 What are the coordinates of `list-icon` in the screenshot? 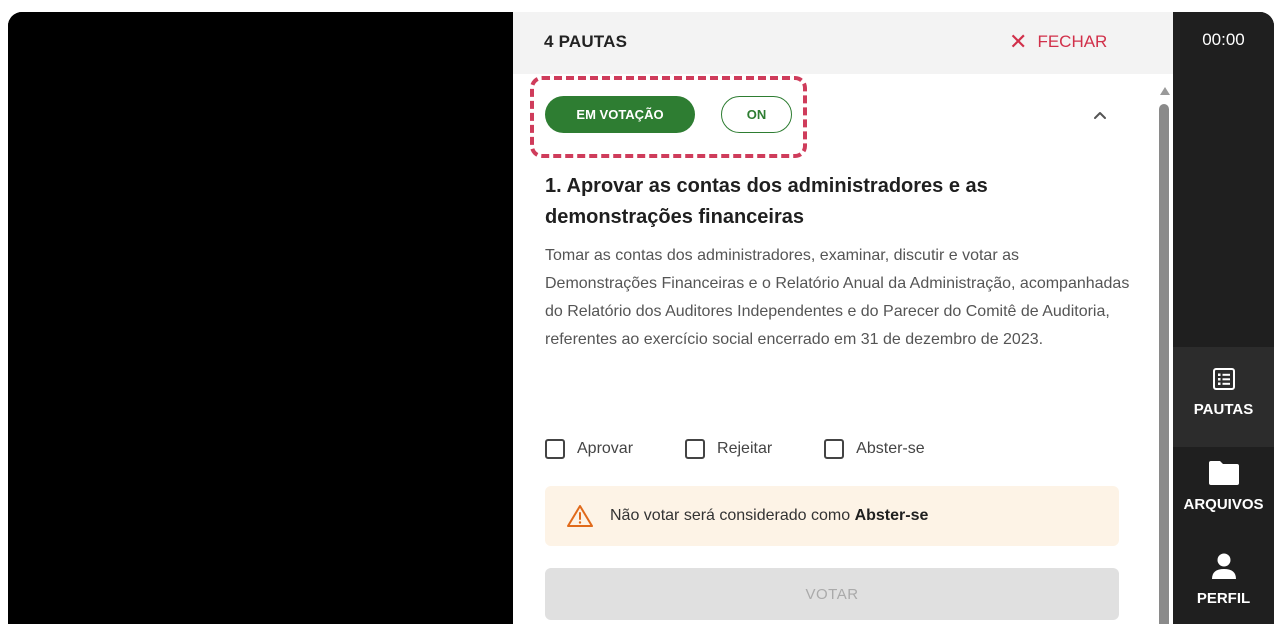 It's located at (1223, 379).